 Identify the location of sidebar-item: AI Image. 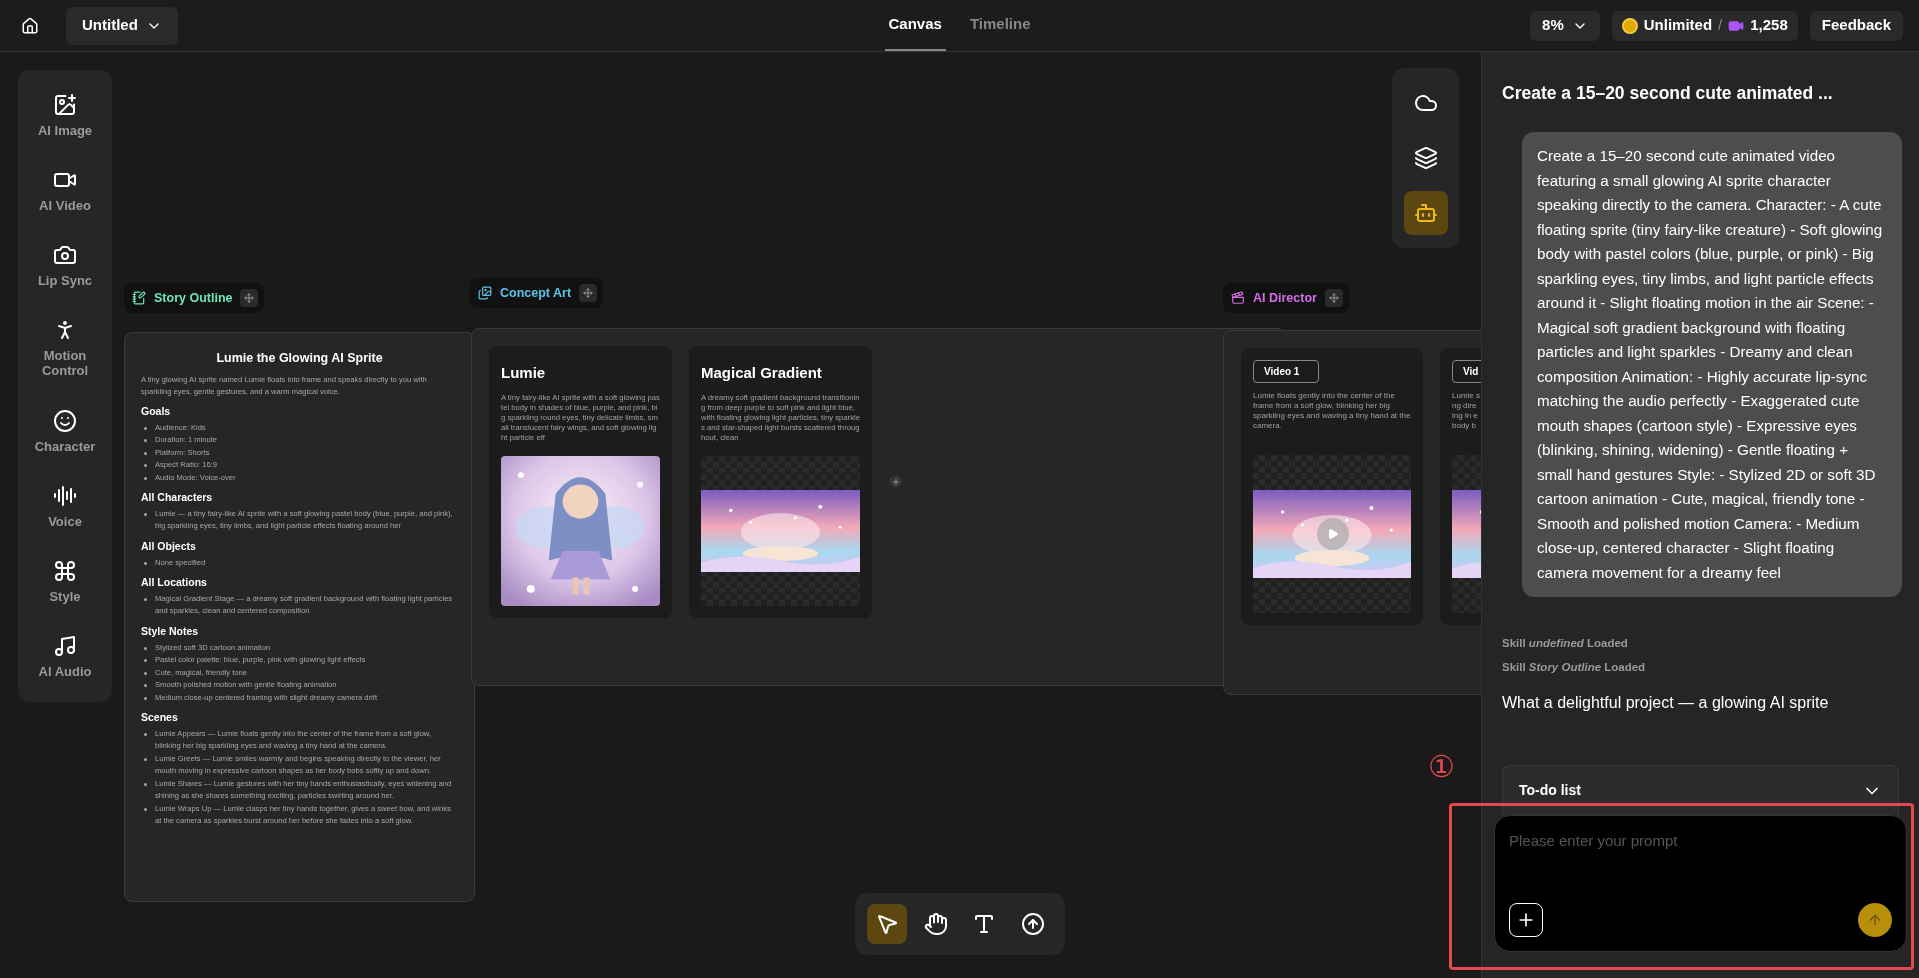
(65, 116).